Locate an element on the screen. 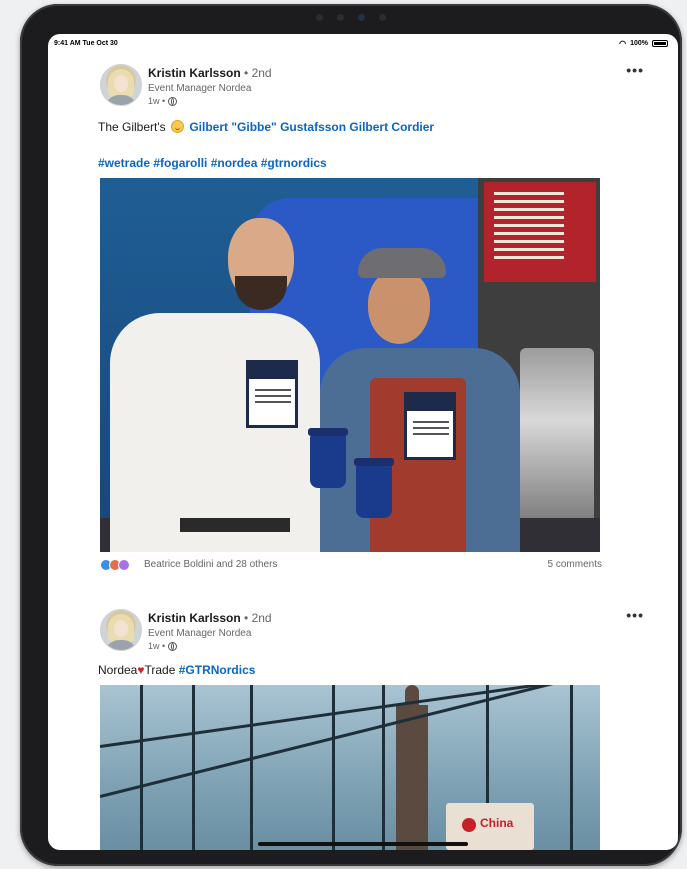 This screenshot has width=687, height=869. reactions-count: Beatrice Boldini and 28 others is located at coordinates (210, 564).